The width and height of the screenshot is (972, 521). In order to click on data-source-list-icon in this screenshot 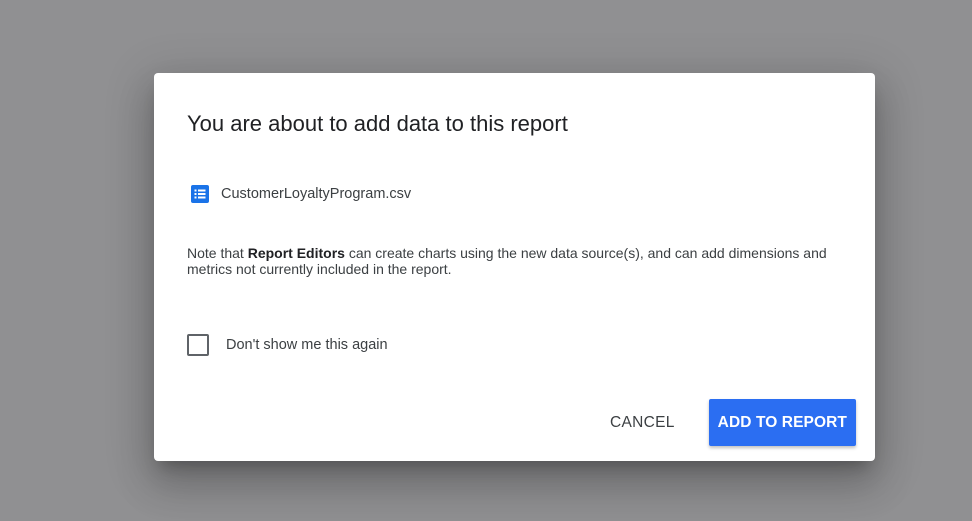, I will do `click(200, 194)`.